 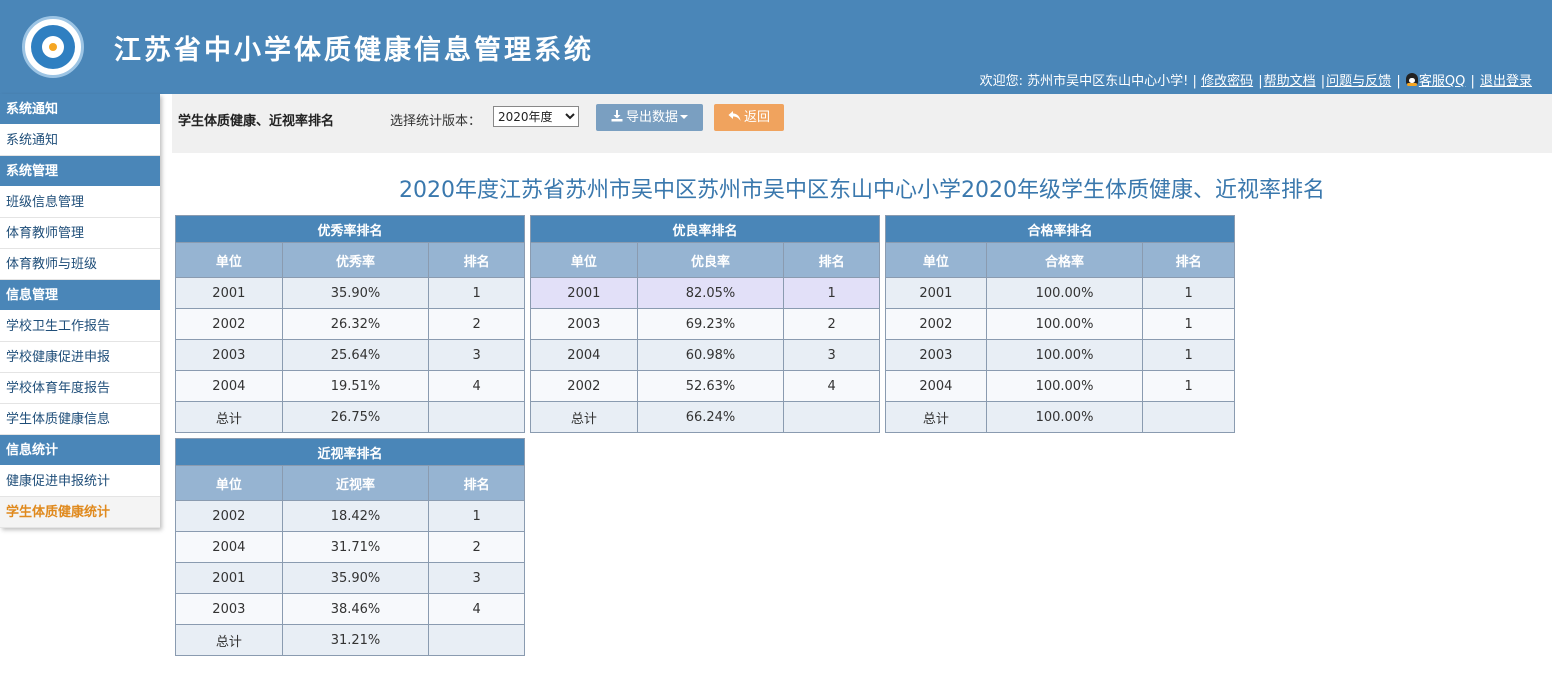 I want to click on sidebar-item-hygiene-report: 学校卫生工作报告, so click(x=80, y=326).